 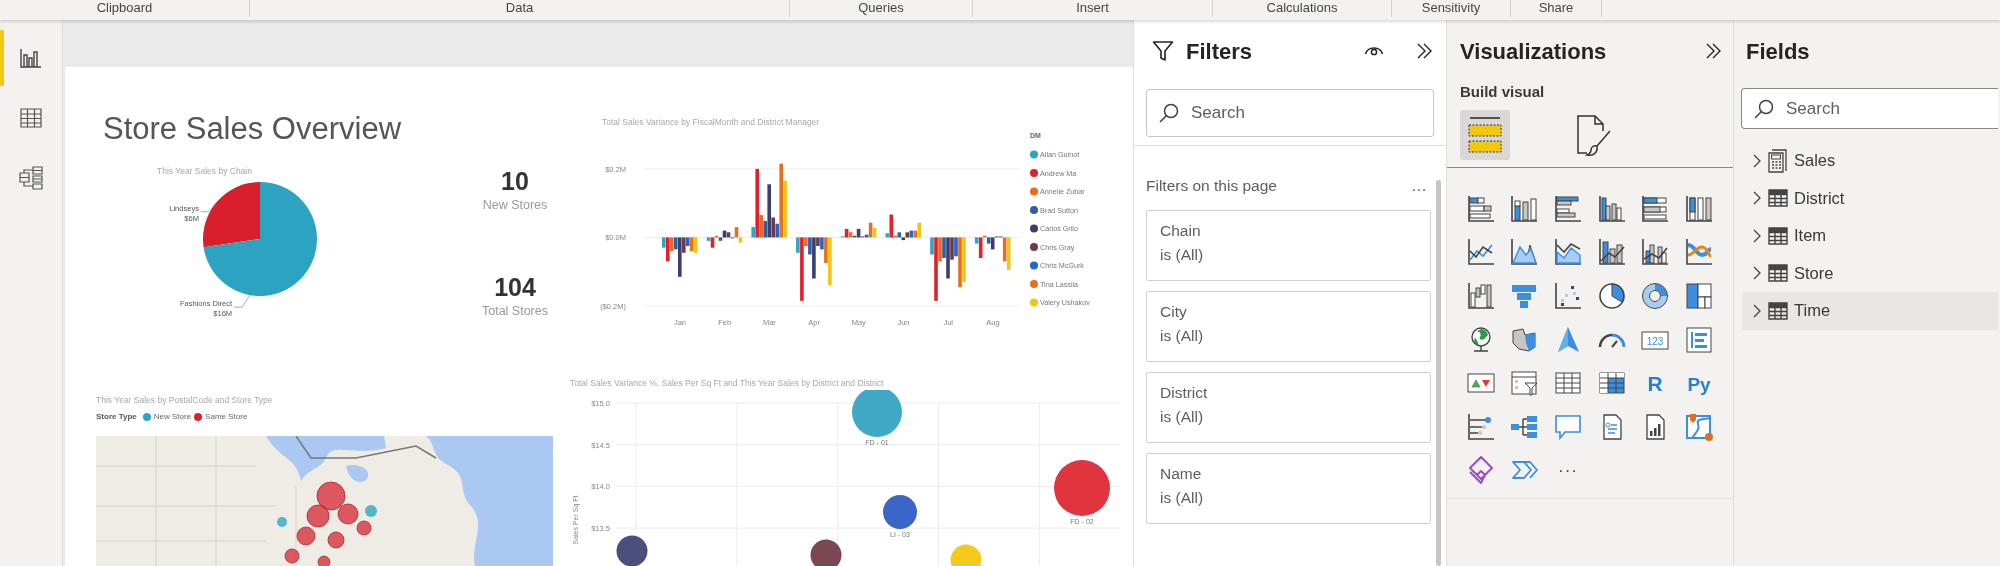 What do you see at coordinates (205, 171) in the screenshot?
I see `chart-title: This Year Sales by Chain` at bounding box center [205, 171].